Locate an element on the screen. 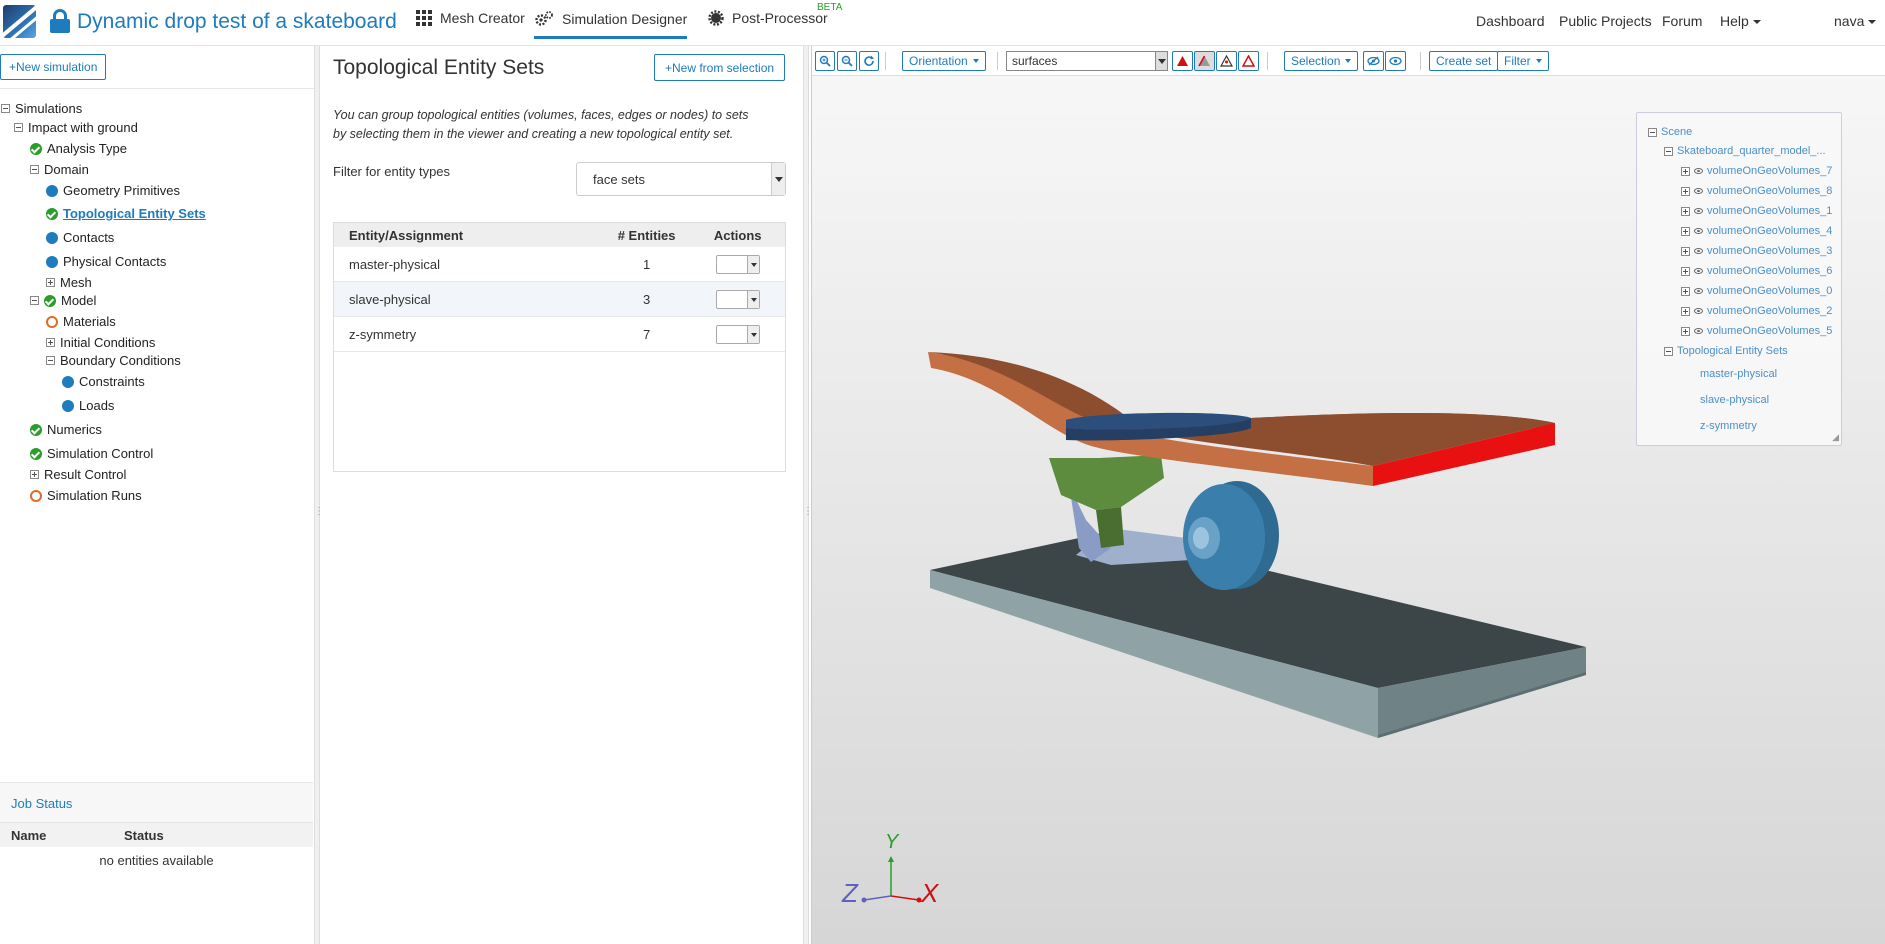  tree-domain: Domain is located at coordinates (59, 169).